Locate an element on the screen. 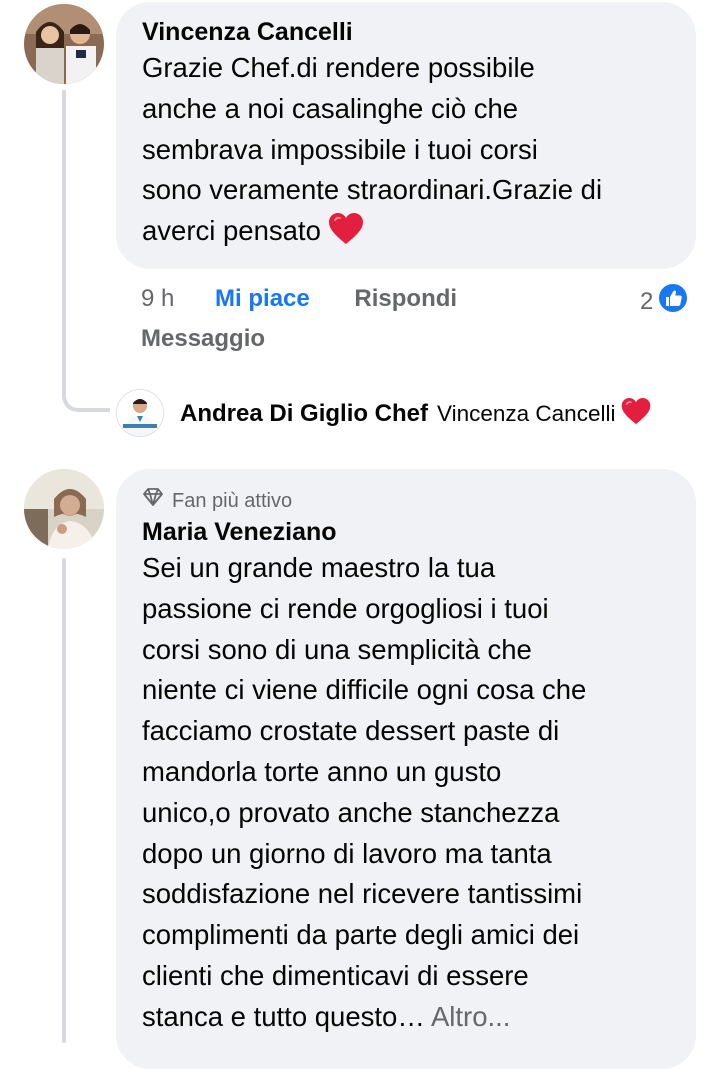  fan-badge-label: Fan più attivo is located at coordinates (232, 500).